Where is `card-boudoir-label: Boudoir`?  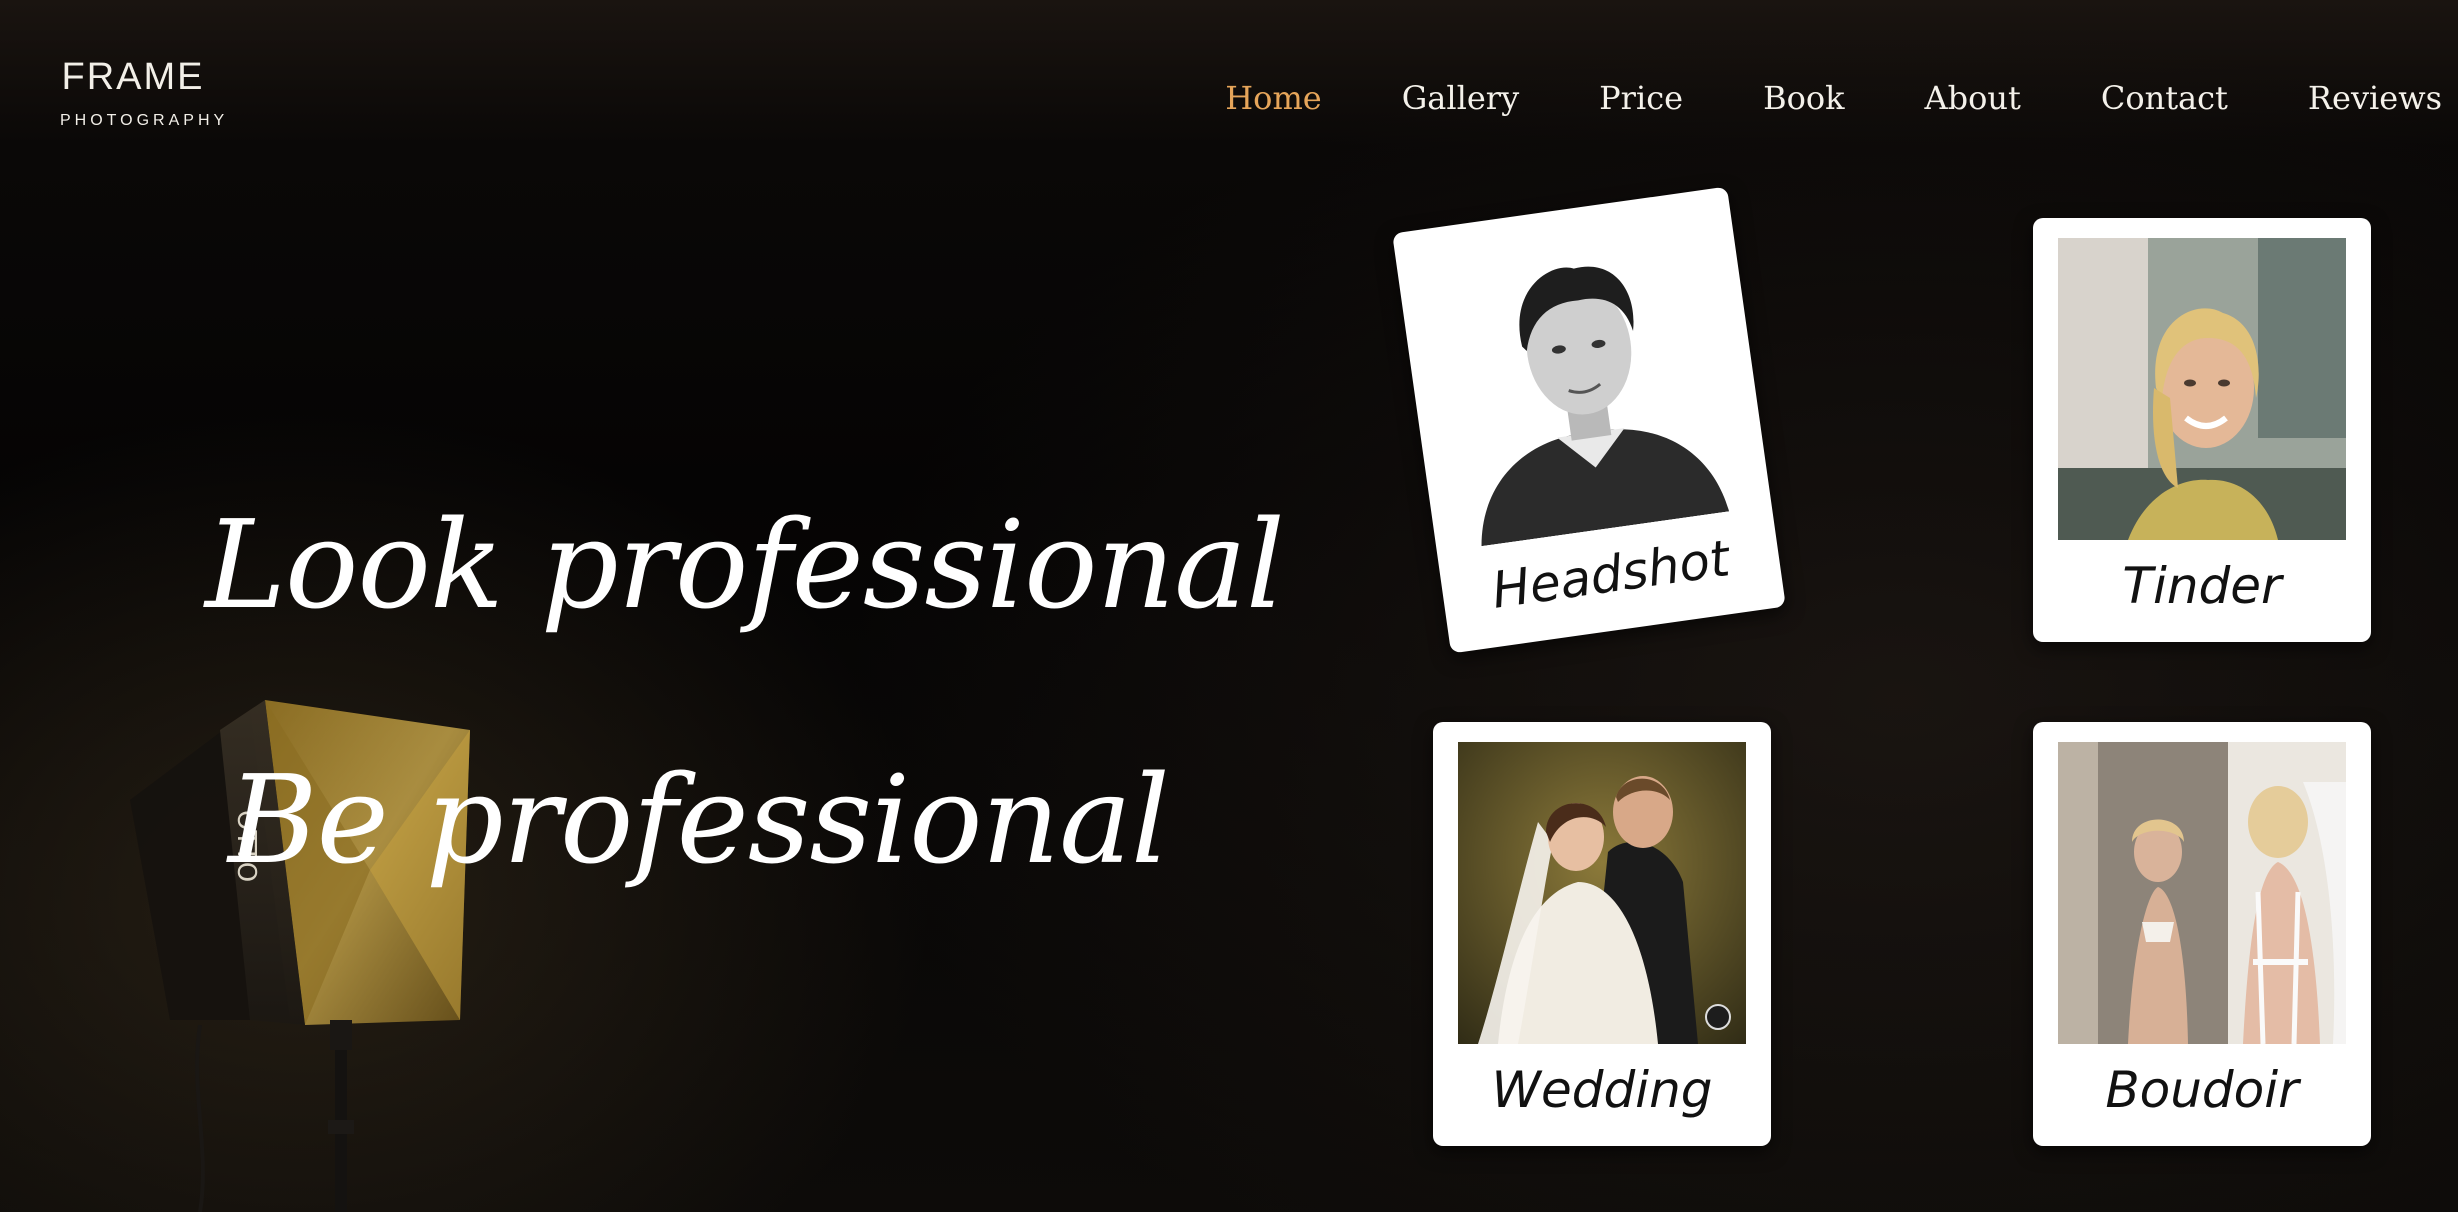 card-boudoir-label: Boudoir is located at coordinates (2202, 1090).